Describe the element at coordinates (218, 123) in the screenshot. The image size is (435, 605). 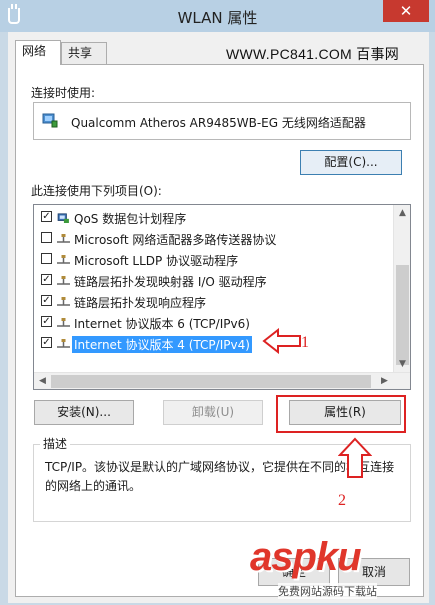
I see `adapter-name: Qualcomm Atheros AR9485WB-EG 无线网络适配器` at that location.